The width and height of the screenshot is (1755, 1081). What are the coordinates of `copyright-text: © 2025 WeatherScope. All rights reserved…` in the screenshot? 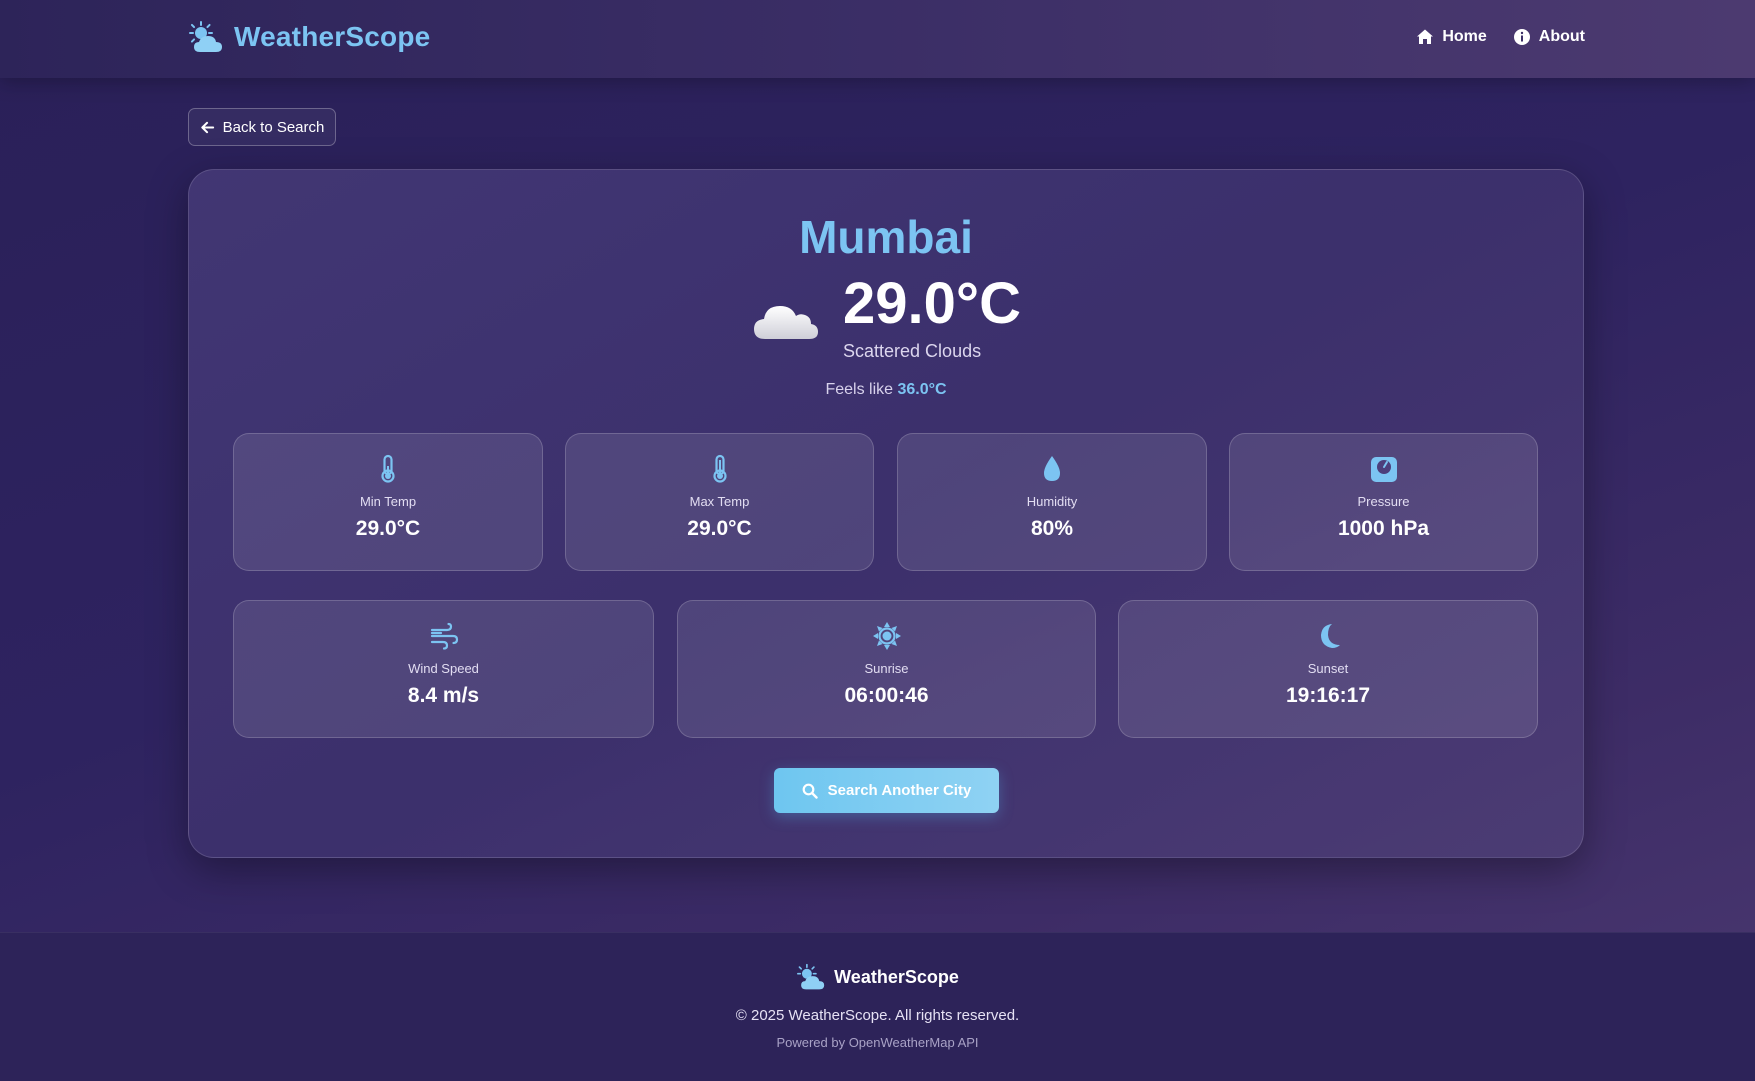 It's located at (877, 1015).